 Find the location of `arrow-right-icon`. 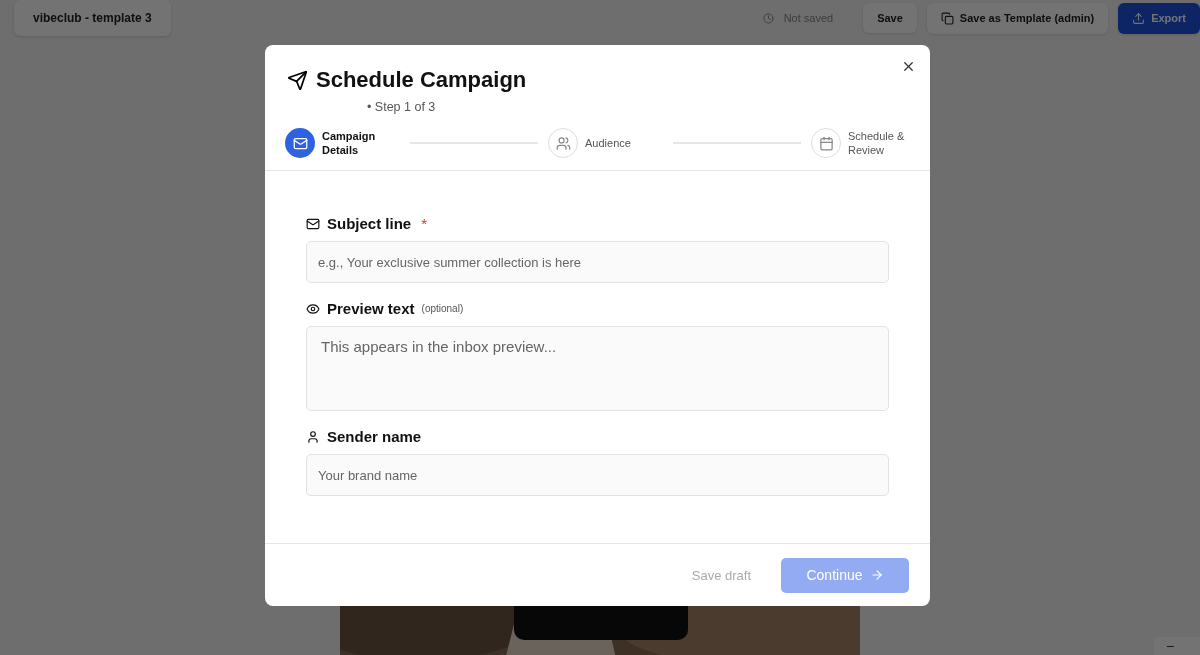

arrow-right-icon is located at coordinates (876, 575).